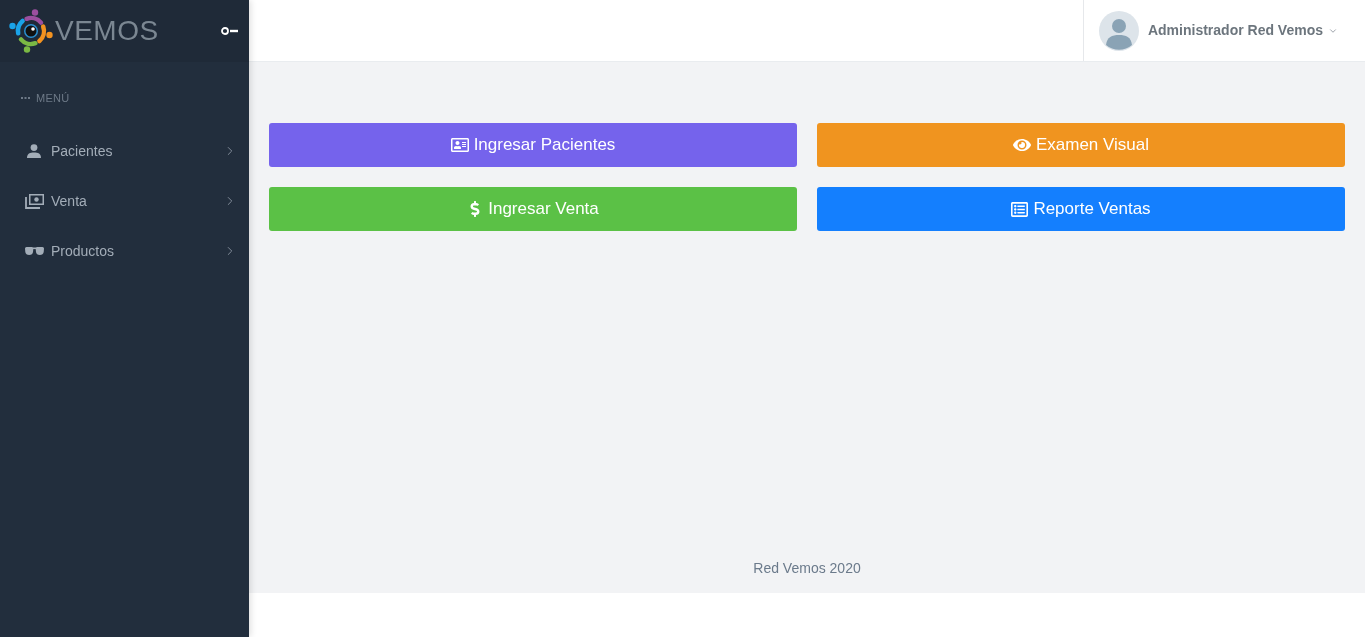 The width and height of the screenshot is (1365, 637). What do you see at coordinates (107, 31) in the screenshot?
I see `brand-name: VEMOS` at bounding box center [107, 31].